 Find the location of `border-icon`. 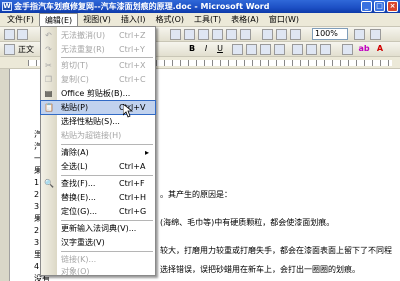

border-icon is located at coordinates (347, 49).